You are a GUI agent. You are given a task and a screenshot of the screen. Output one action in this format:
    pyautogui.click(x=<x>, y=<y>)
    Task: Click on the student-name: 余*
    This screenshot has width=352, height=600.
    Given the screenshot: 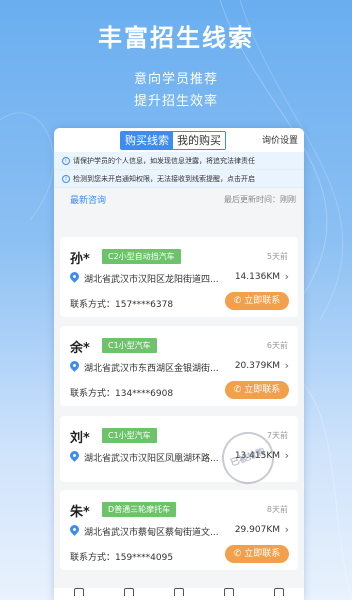 What is the action you would take?
    pyautogui.click(x=80, y=348)
    